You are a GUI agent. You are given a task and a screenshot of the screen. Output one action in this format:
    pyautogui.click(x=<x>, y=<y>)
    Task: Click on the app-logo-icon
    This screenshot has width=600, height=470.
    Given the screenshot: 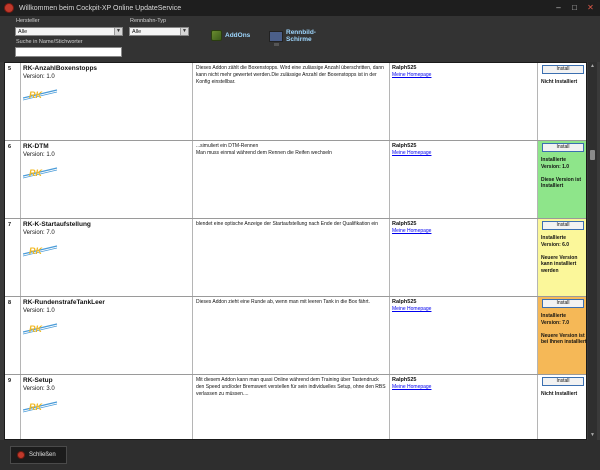 What is the action you would take?
    pyautogui.click(x=9, y=8)
    